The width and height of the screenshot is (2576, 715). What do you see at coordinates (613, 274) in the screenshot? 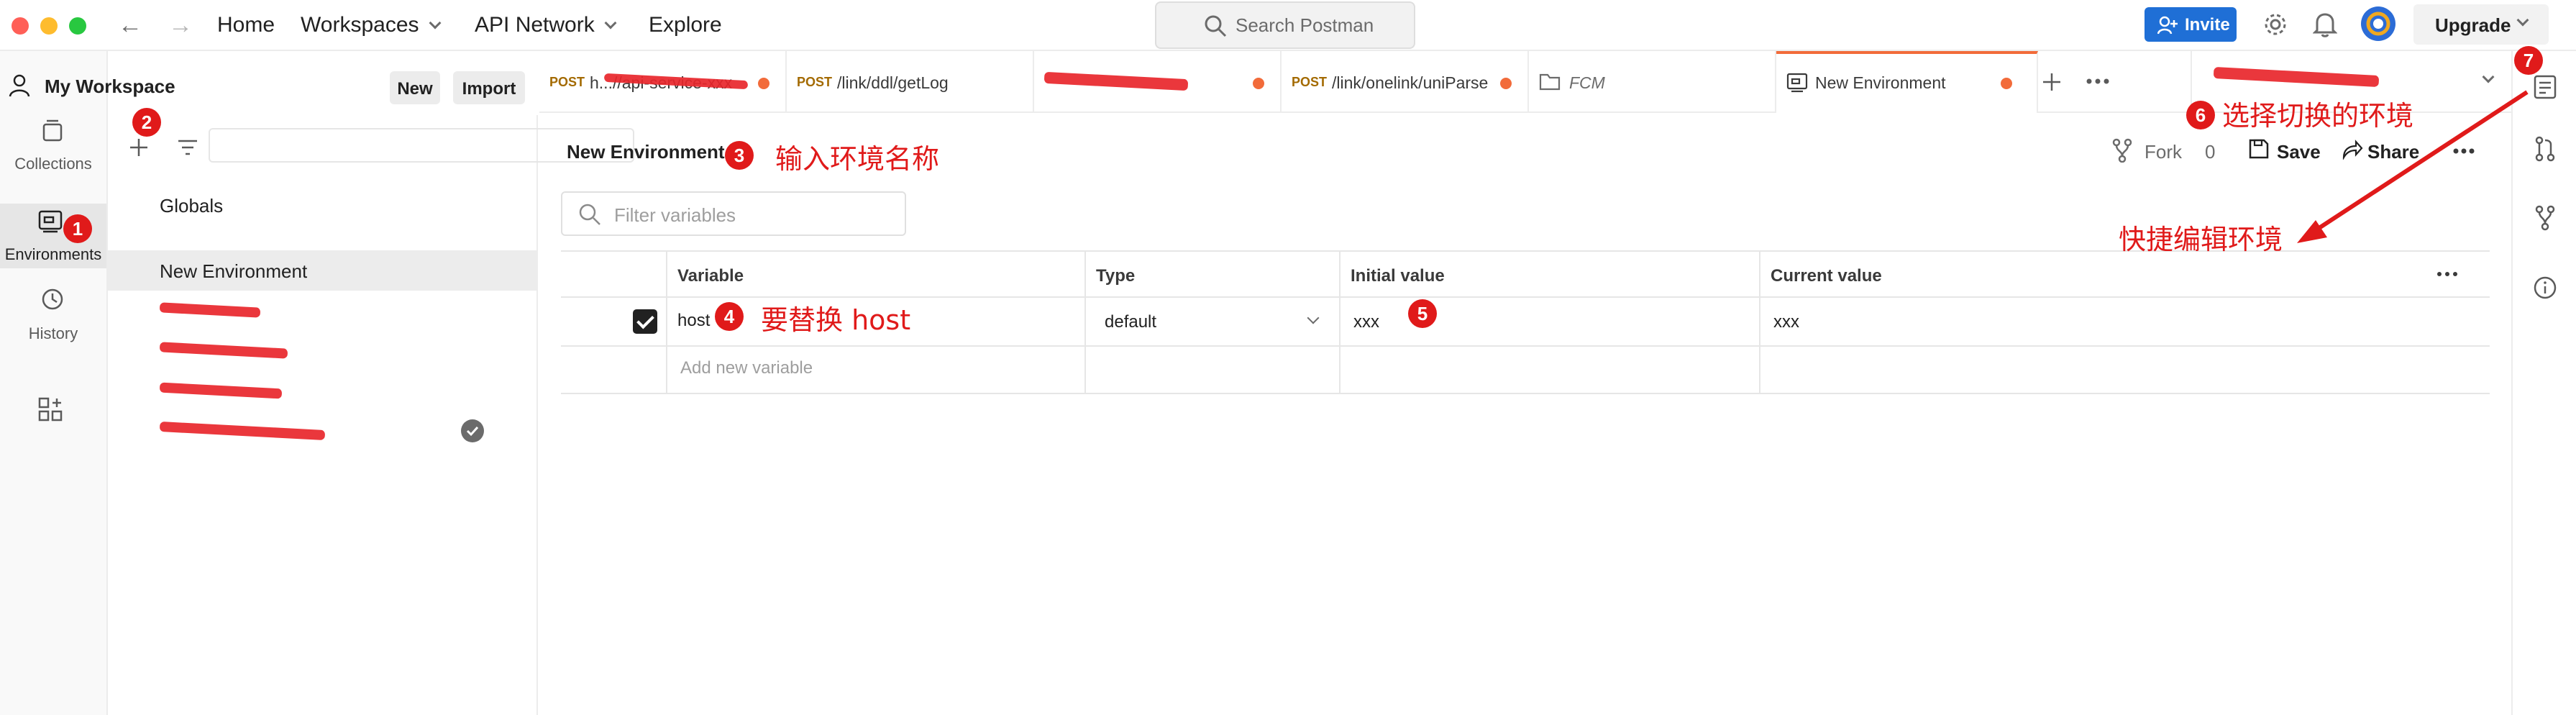
I see `table-header-select` at bounding box center [613, 274].